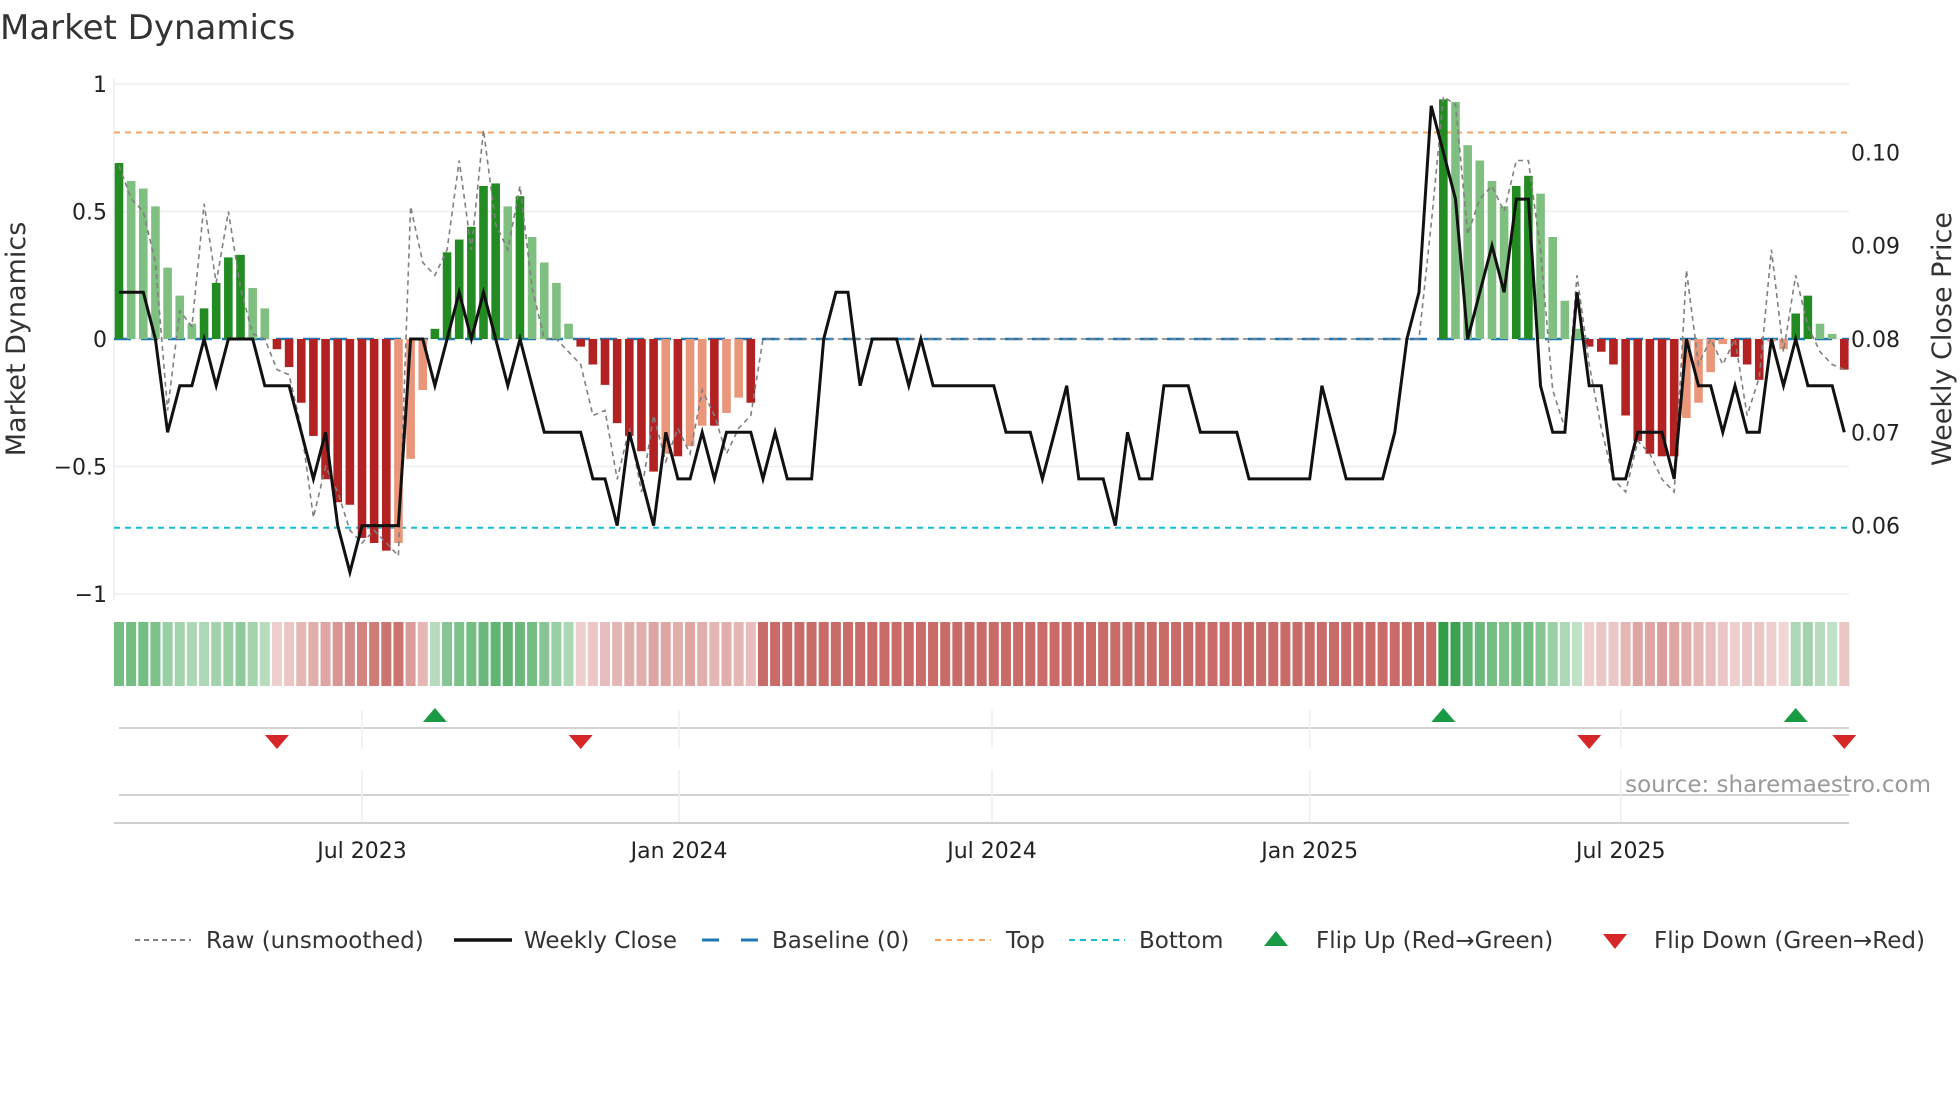  Describe the element at coordinates (1308, 851) in the screenshot. I see `x-tick-label: Jan 2025` at that location.